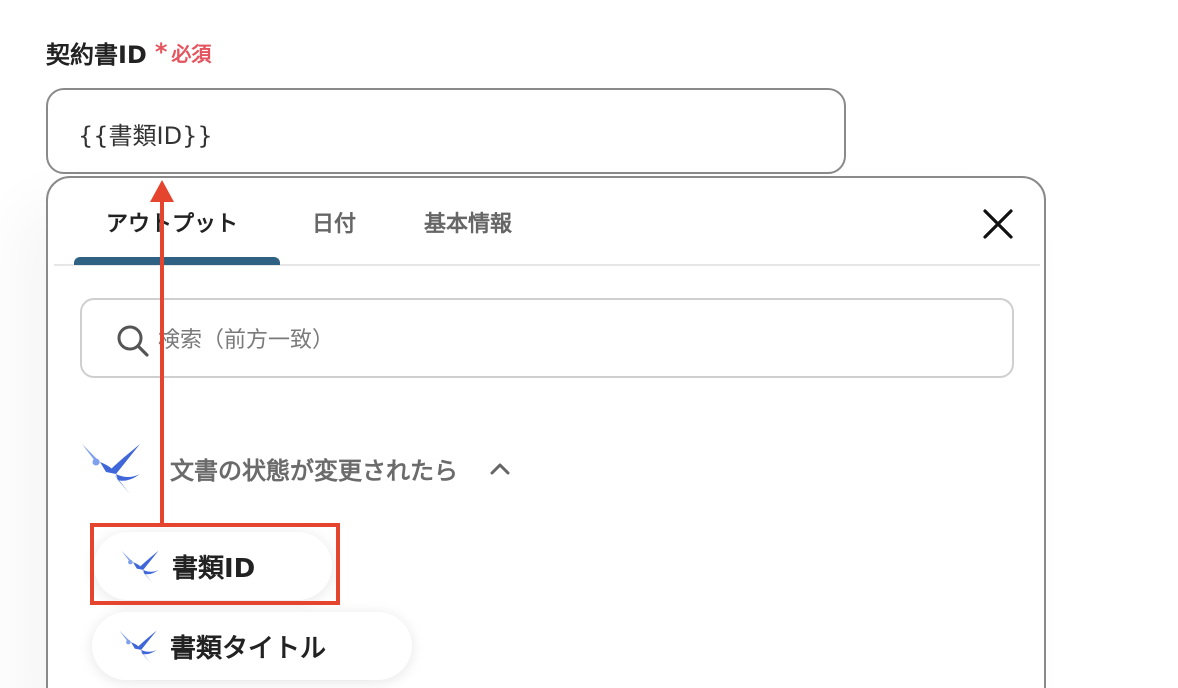 This screenshot has width=1178, height=688. Describe the element at coordinates (547, 222) in the screenshot. I see `tab-bar: アウトプット 日付 基本情報` at that location.